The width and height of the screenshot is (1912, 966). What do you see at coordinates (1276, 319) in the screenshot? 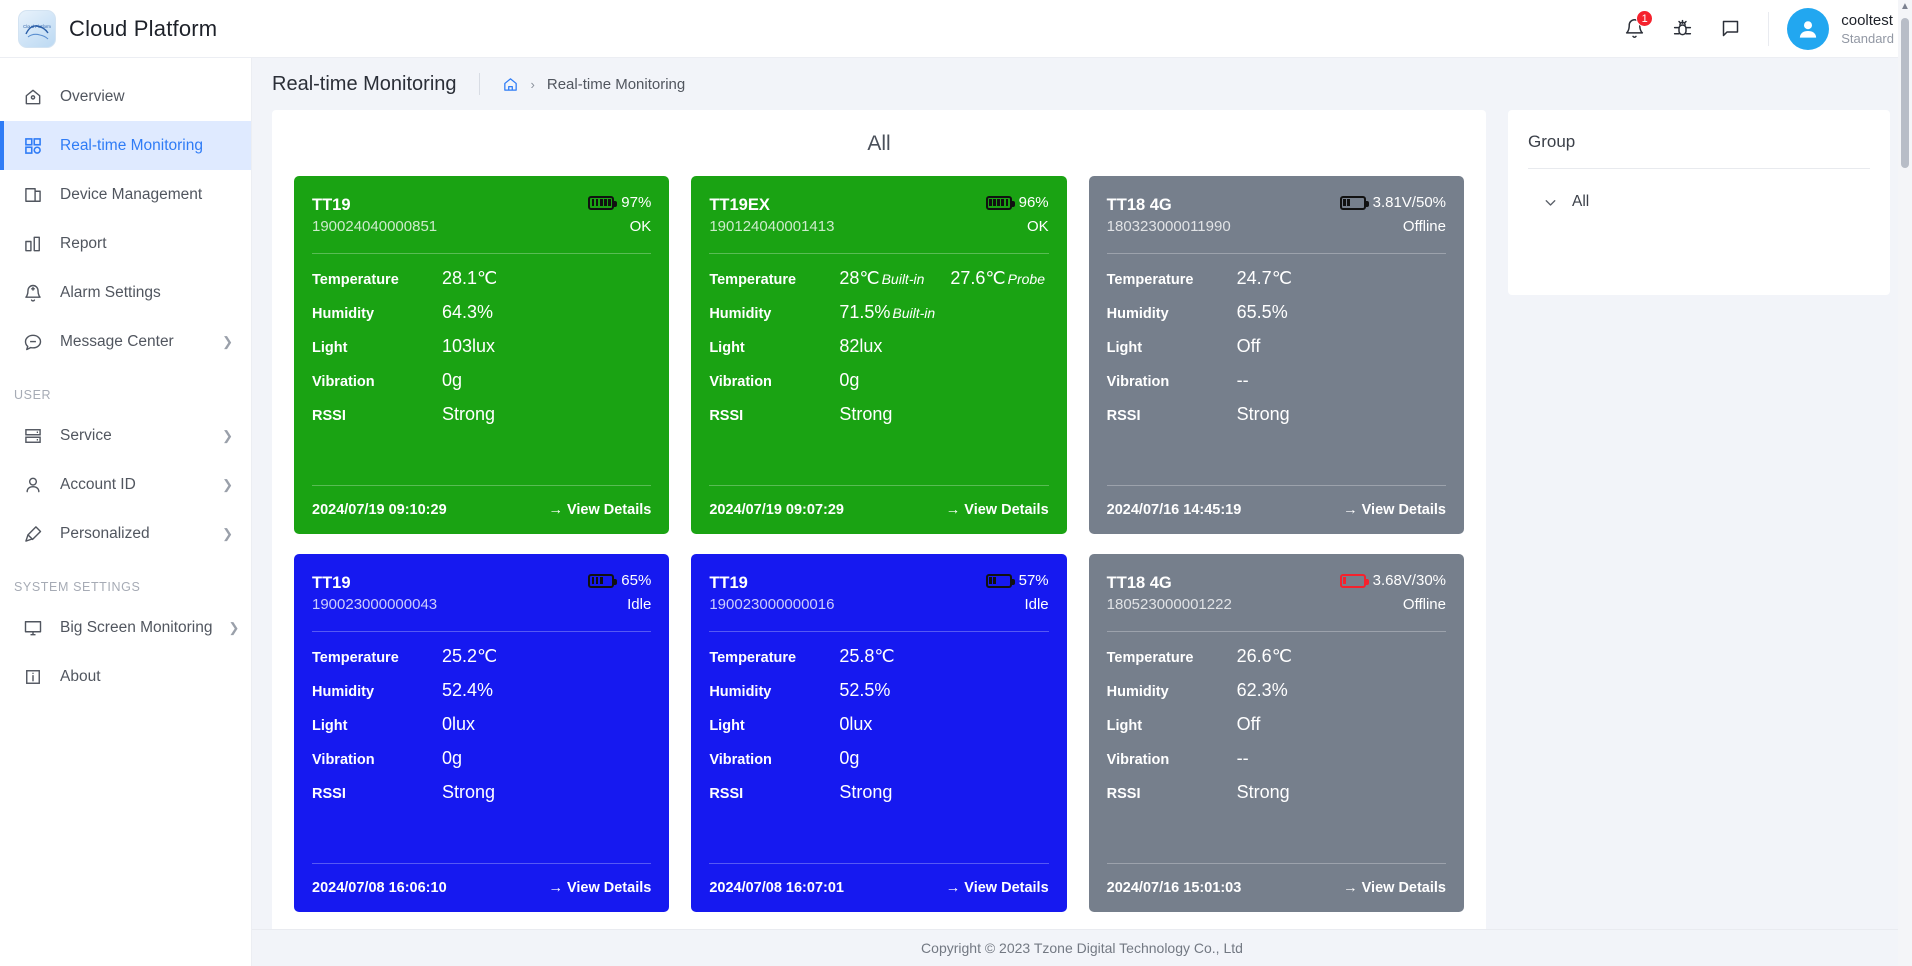
I see `metric-row-humidity: Humidity 65.5%` at bounding box center [1276, 319].